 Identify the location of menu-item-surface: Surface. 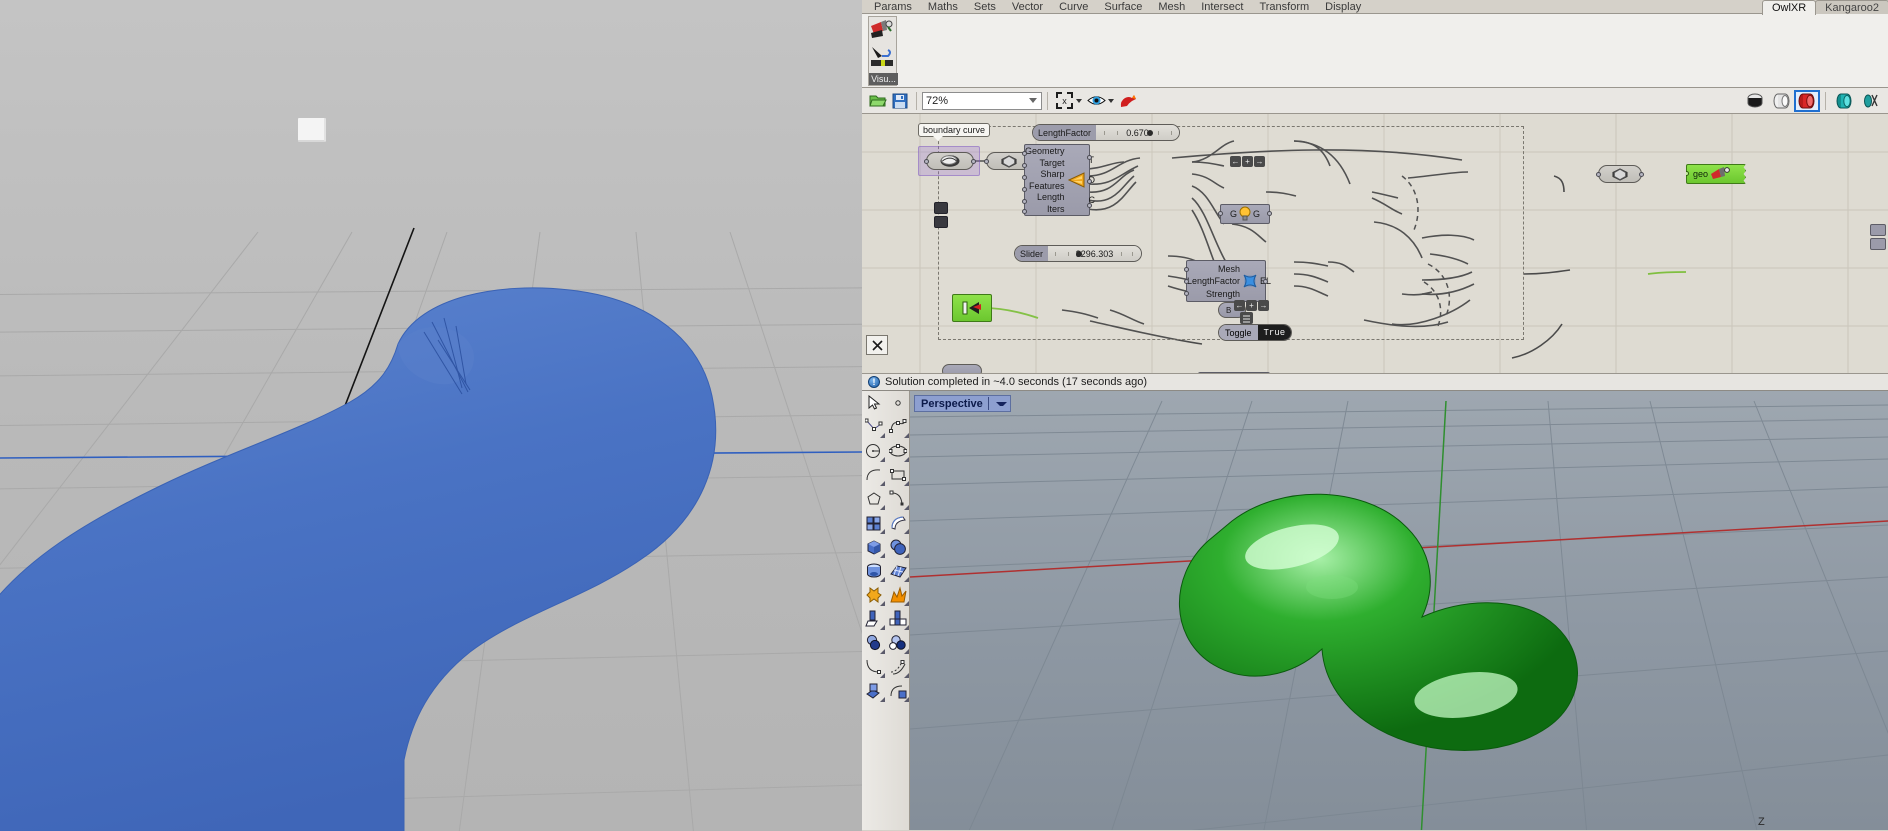
(1123, 7).